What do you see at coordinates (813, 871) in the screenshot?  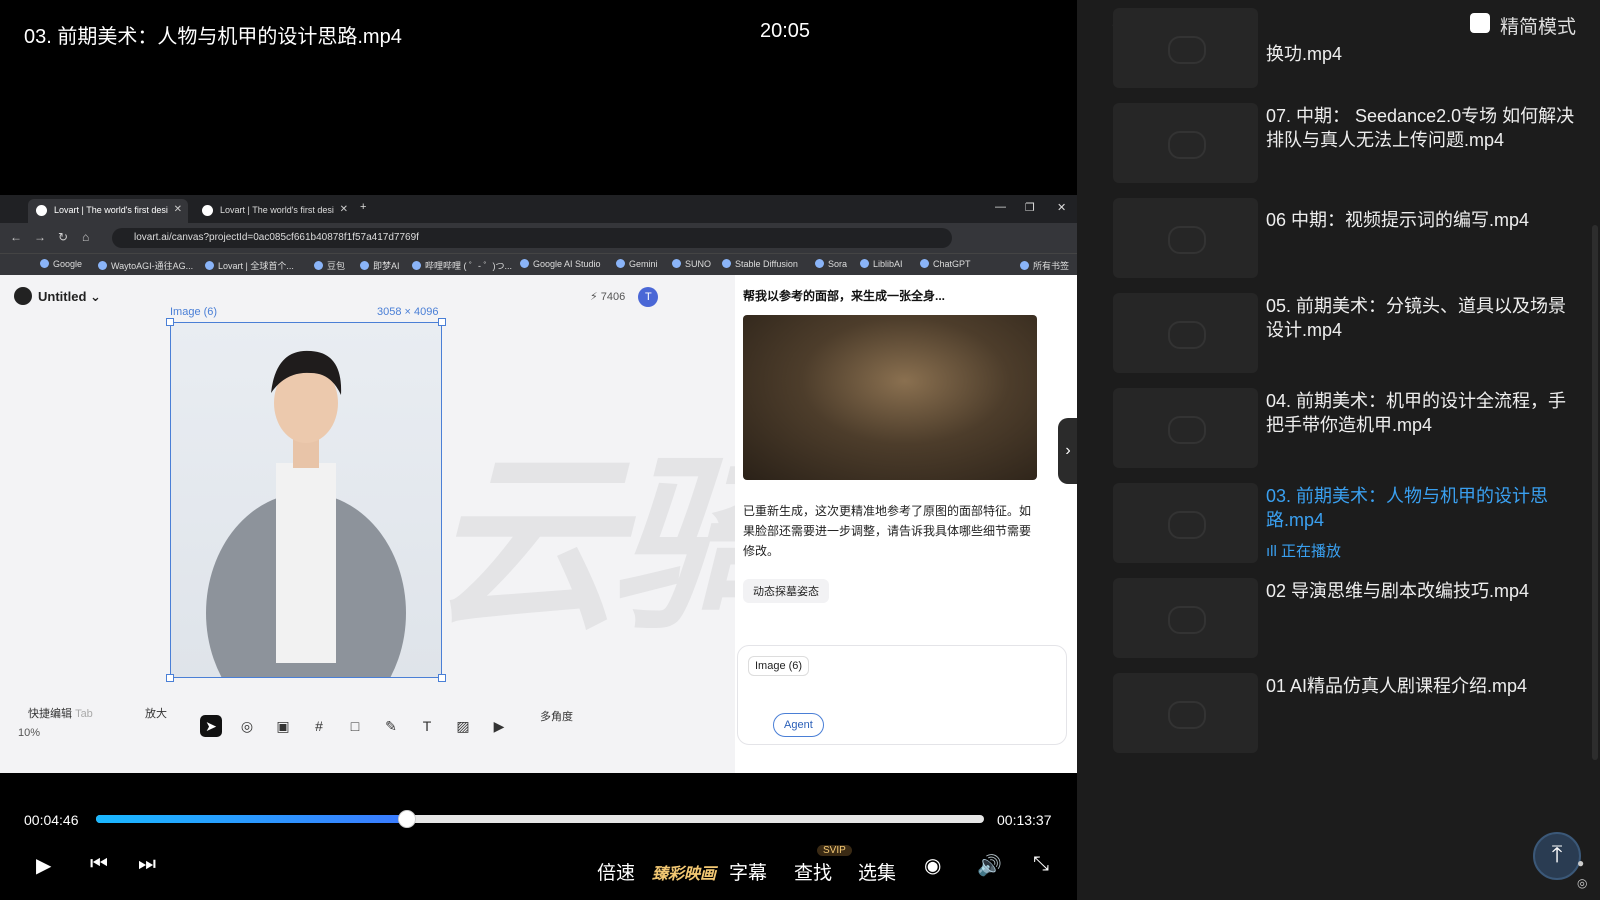 I see `search-button: 查找` at bounding box center [813, 871].